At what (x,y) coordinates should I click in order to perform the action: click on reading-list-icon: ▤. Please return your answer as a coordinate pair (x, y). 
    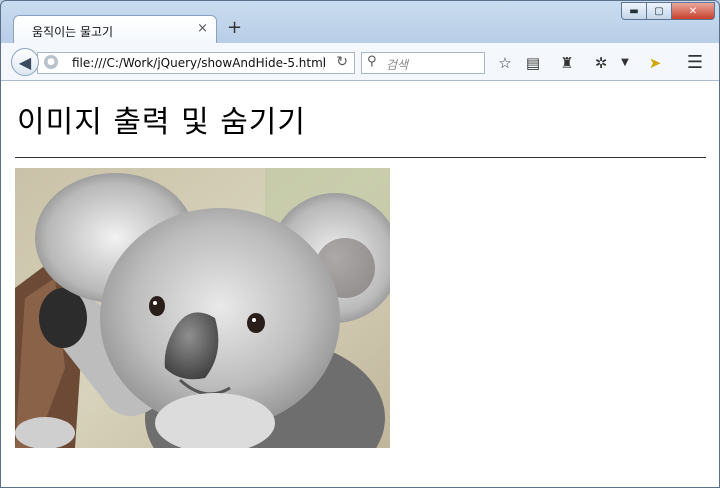
    Looking at the image, I should click on (533, 63).